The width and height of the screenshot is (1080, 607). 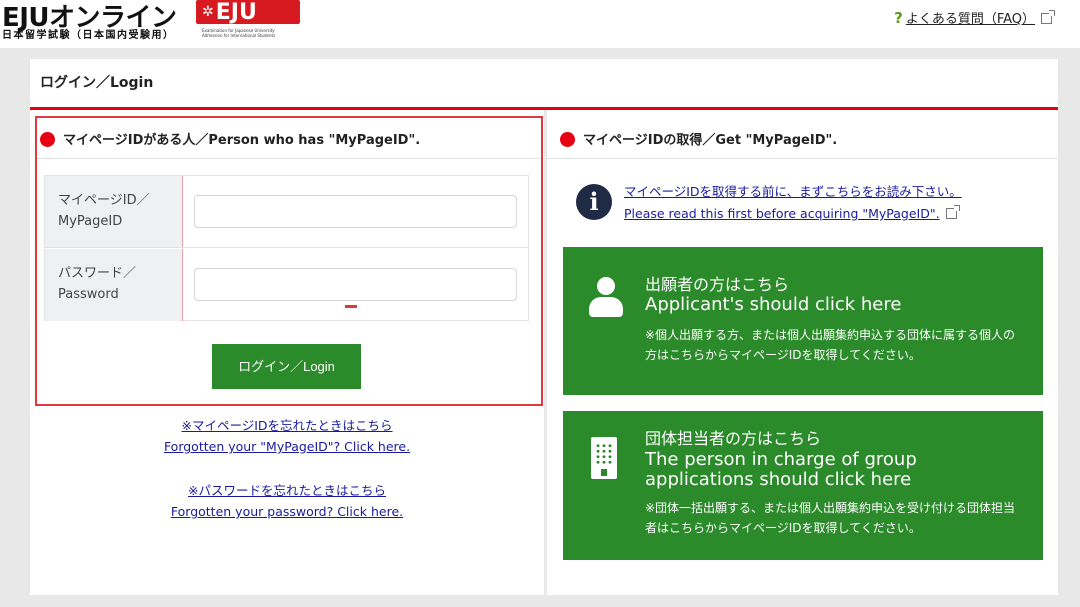 I want to click on mypageid-label-ja: マイページID／, so click(x=104, y=200).